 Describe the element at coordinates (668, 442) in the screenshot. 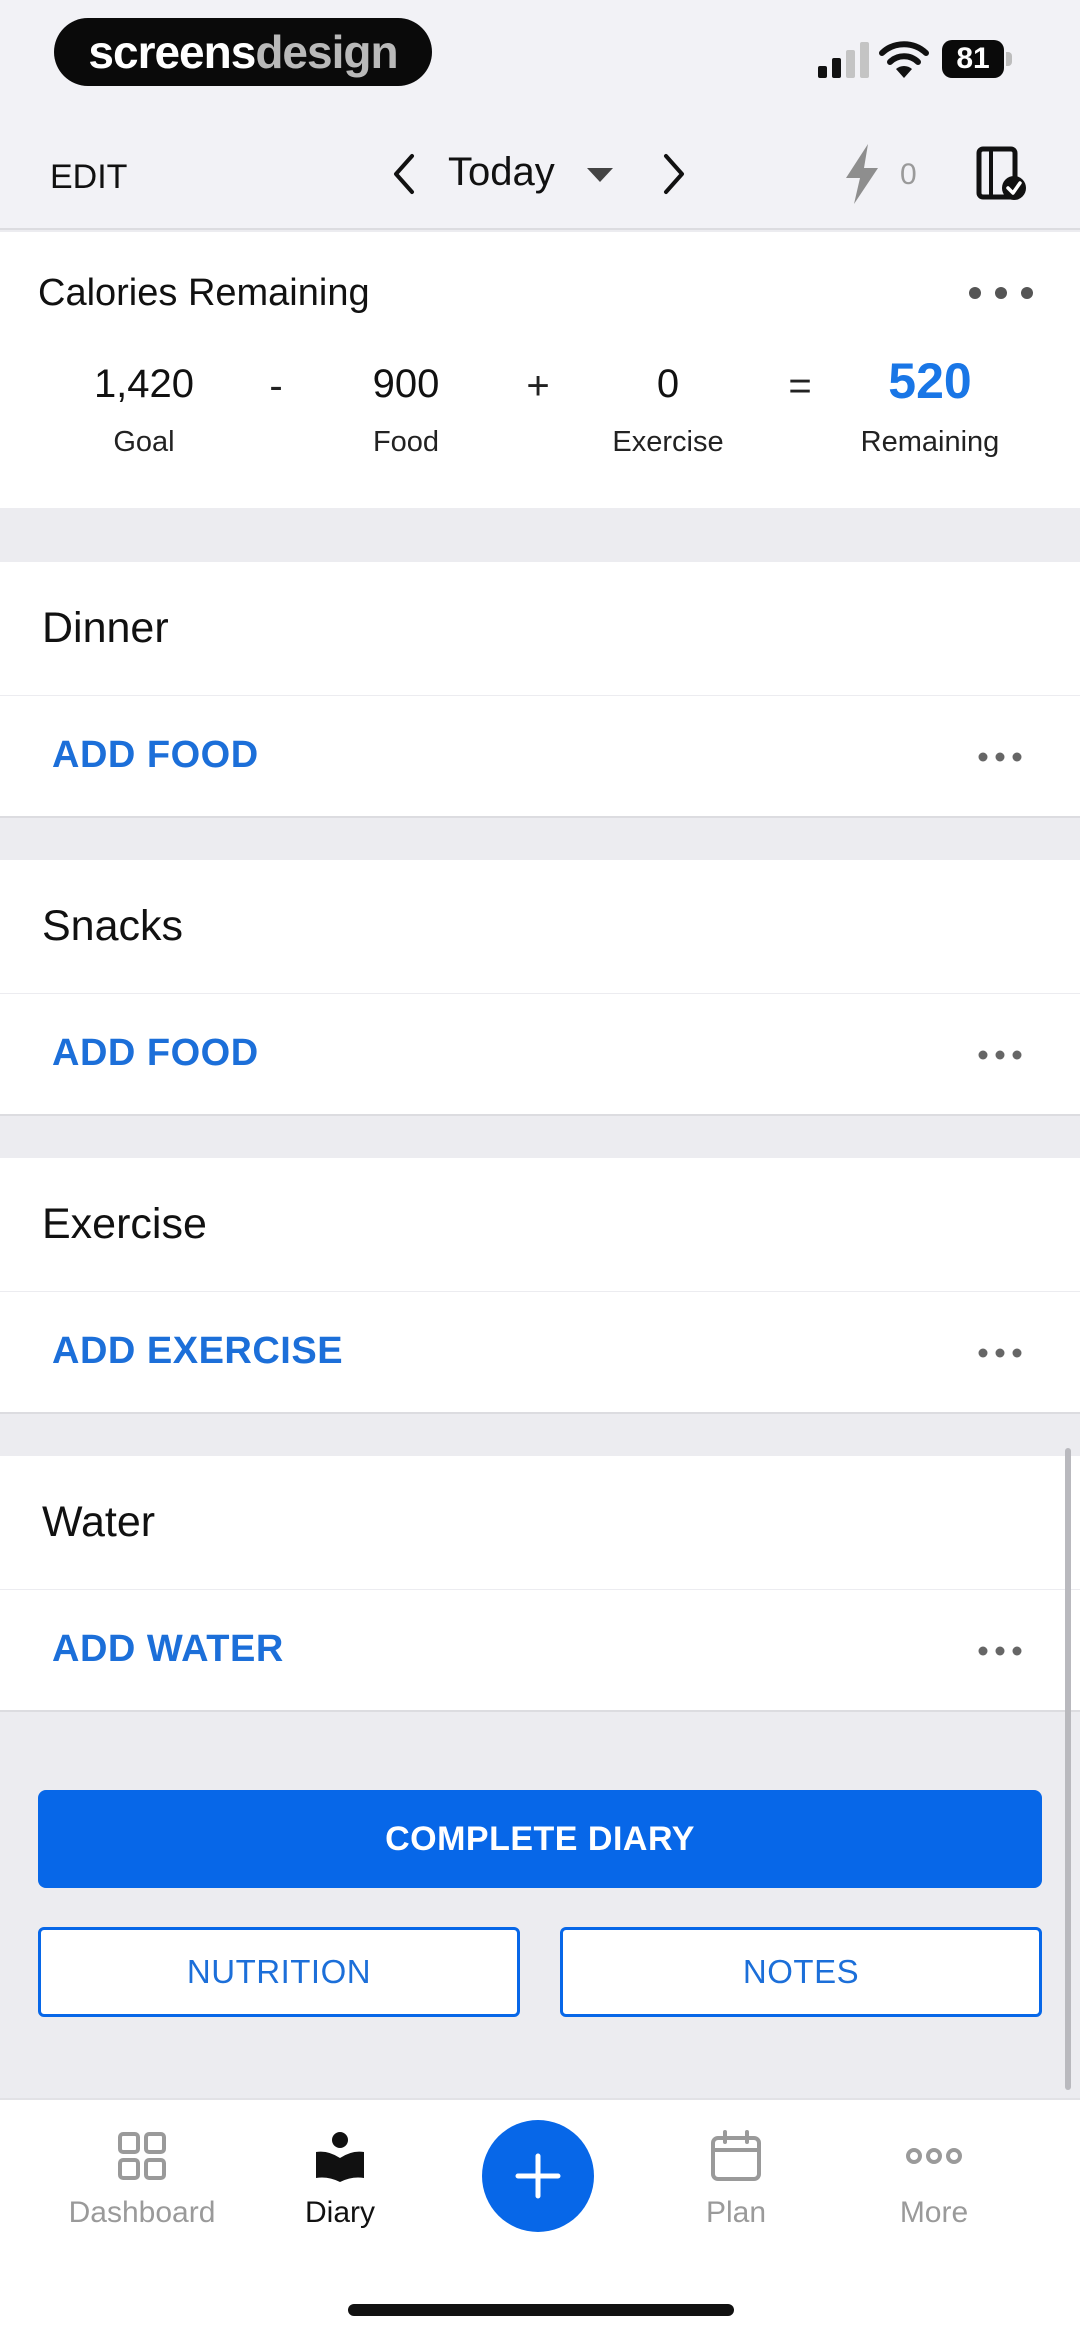

I see `exercise-label: Exercise` at that location.